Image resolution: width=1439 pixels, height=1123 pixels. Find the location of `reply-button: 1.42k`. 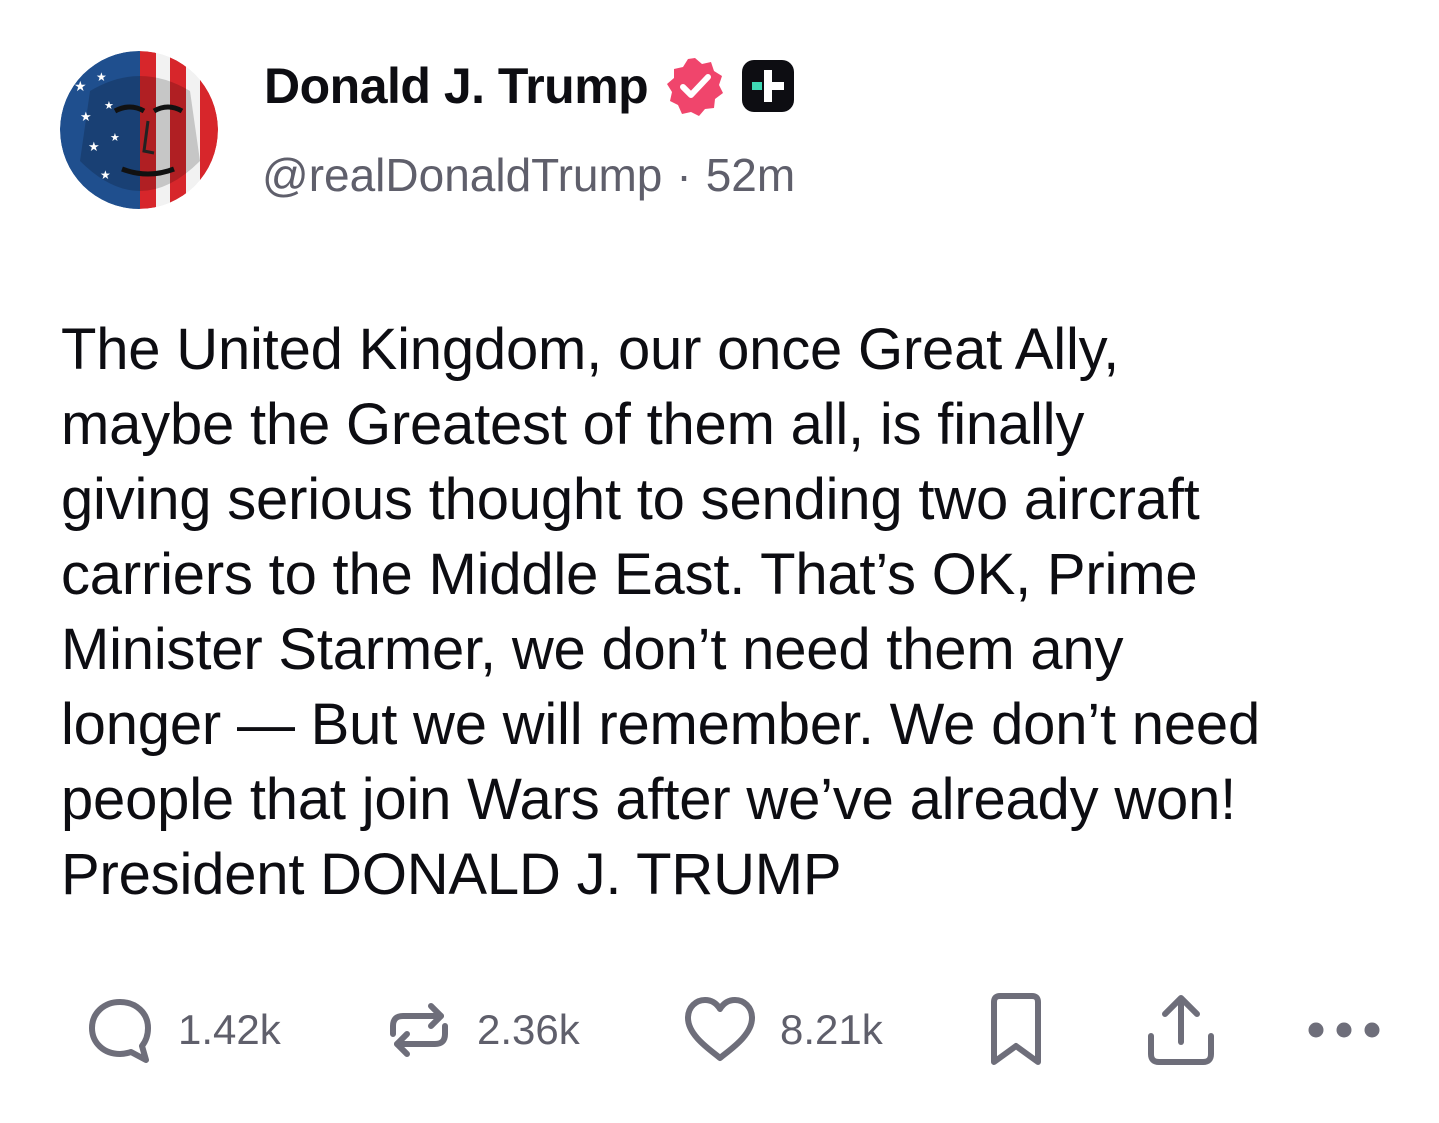

reply-button: 1.42k is located at coordinates (182, 1030).